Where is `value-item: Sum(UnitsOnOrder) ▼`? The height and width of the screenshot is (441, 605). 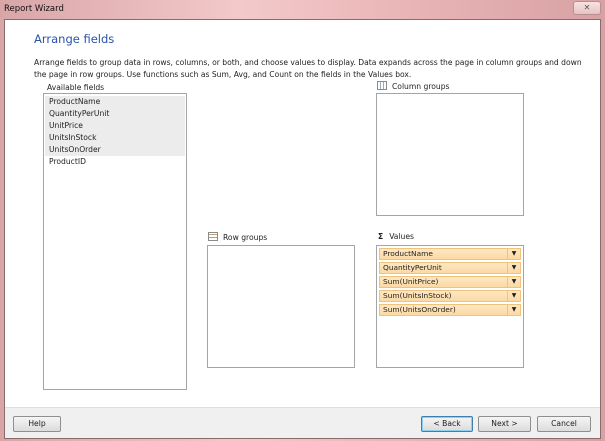 value-item: Sum(UnitsOnOrder) ▼ is located at coordinates (450, 310).